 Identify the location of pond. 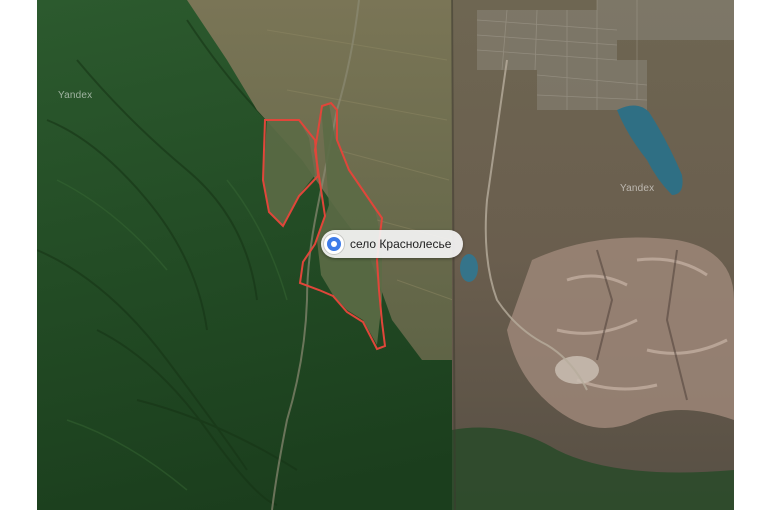
(469, 268).